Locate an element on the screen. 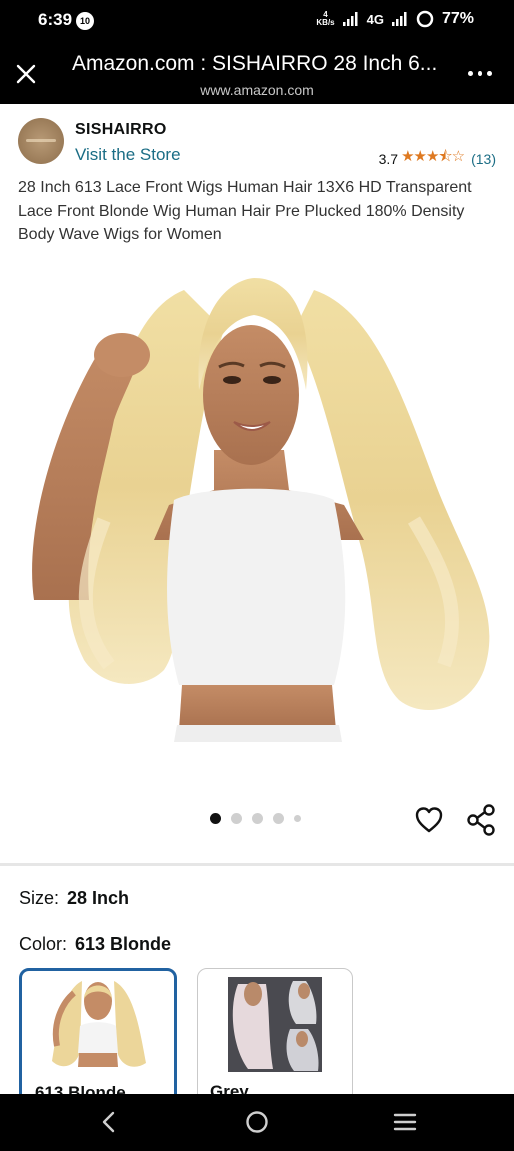 This screenshot has width=514, height=1151. status-bar: 6:39 10 4 KB/s 4G 77% is located at coordinates (257, 20).